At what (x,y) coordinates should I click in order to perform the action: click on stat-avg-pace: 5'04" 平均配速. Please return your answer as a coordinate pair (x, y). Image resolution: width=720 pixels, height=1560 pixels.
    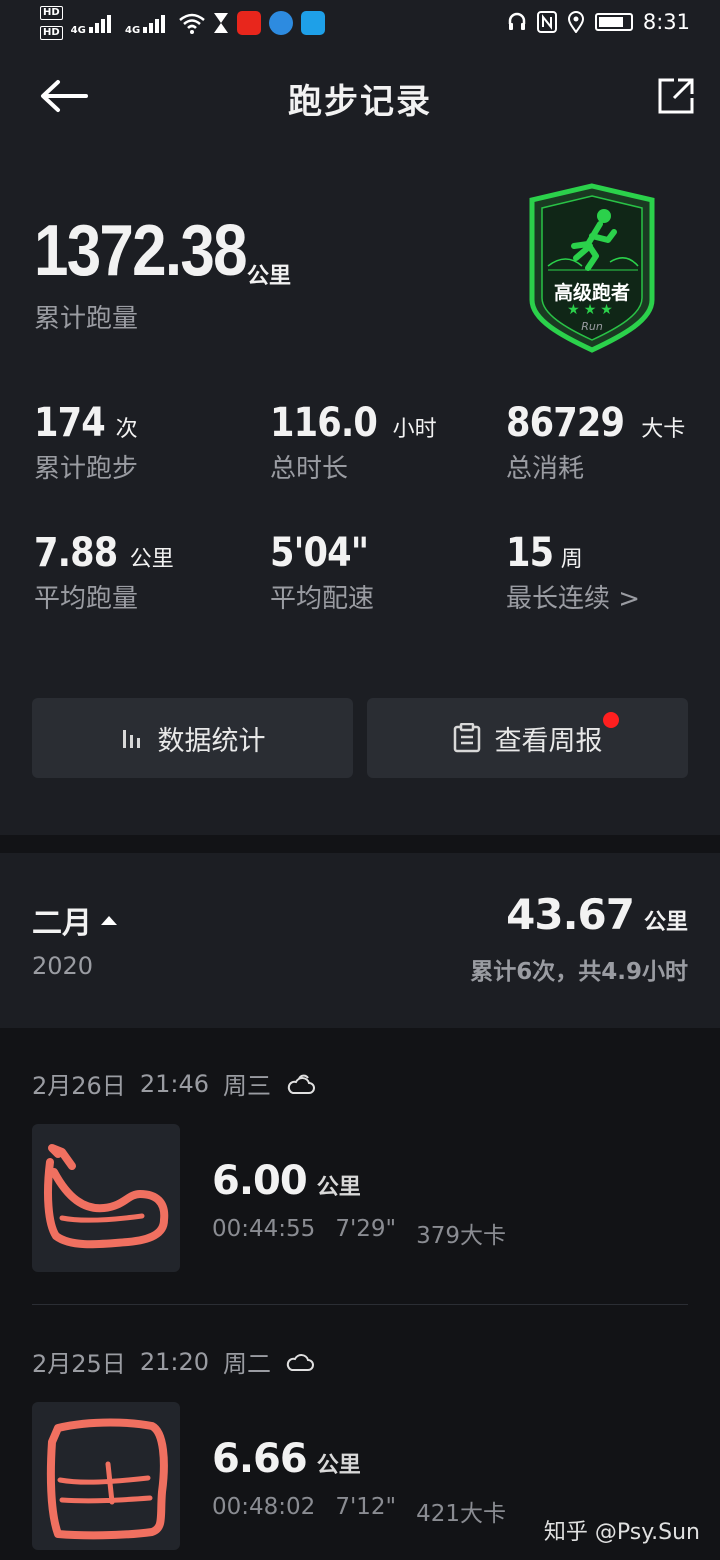
    Looking at the image, I should click on (324, 572).